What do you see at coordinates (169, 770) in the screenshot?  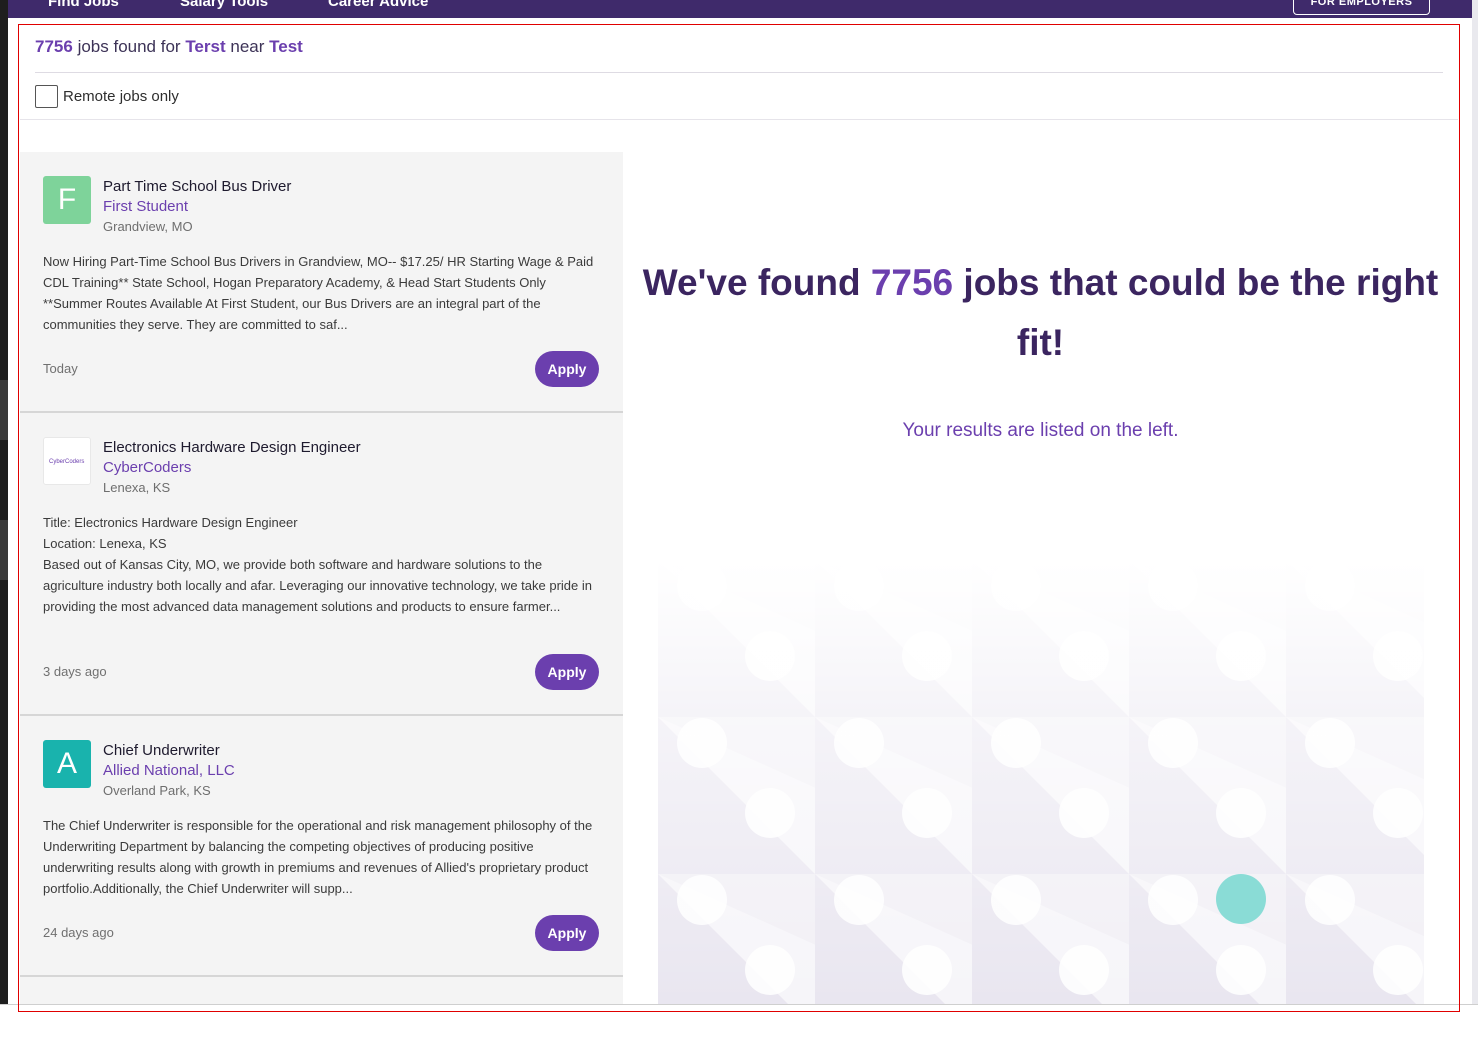 I see `job-company: Allied National, LLC` at bounding box center [169, 770].